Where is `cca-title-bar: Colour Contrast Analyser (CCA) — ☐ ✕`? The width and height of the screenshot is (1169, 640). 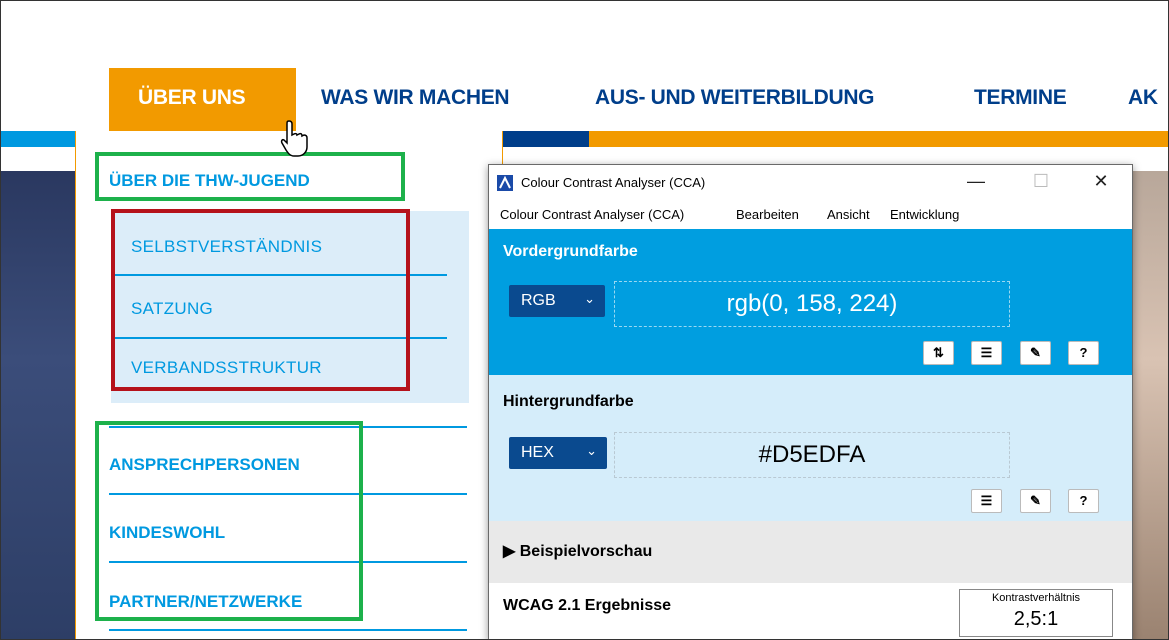
cca-title-bar: Colour Contrast Analyser (CCA) — ☐ ✕ is located at coordinates (810, 183).